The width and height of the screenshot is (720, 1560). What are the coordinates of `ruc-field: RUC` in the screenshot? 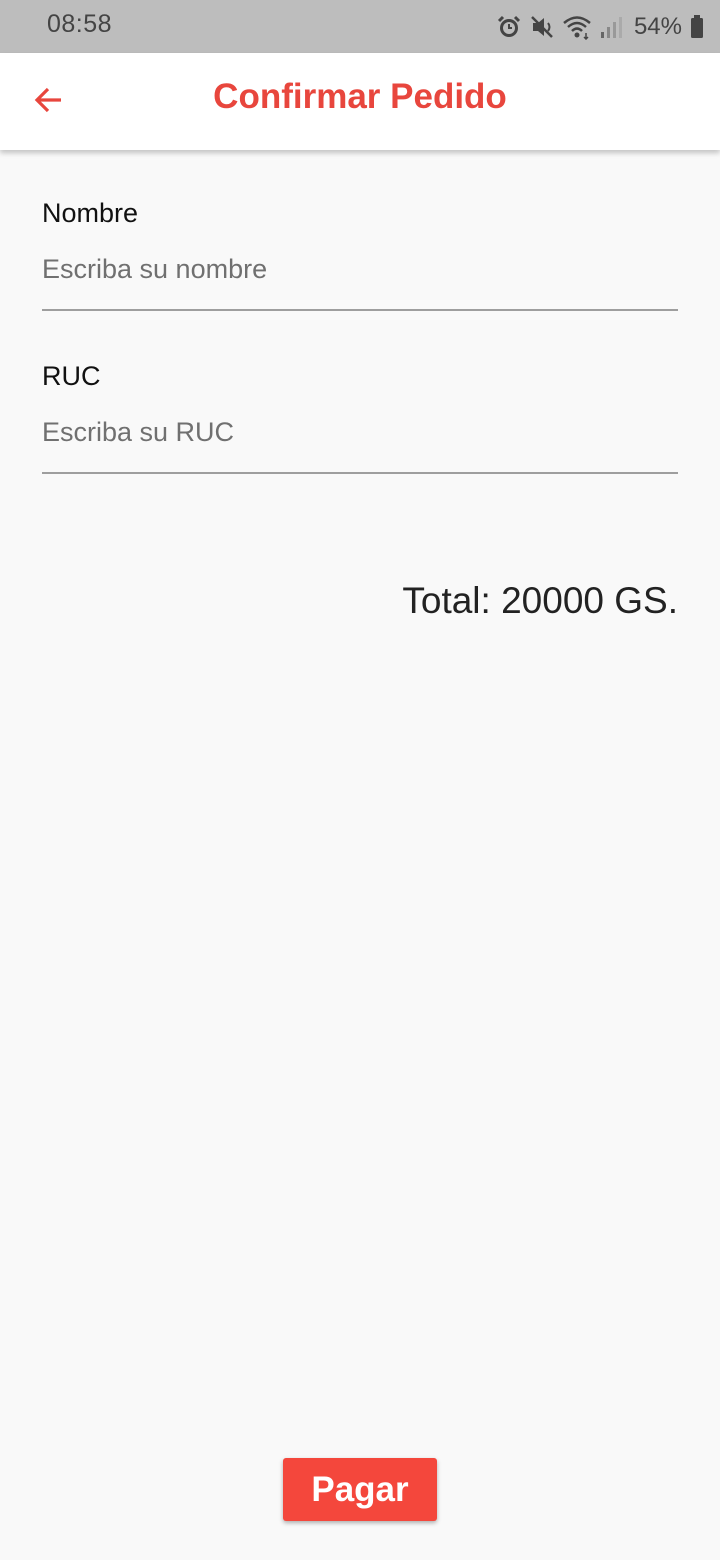 It's located at (360, 417).